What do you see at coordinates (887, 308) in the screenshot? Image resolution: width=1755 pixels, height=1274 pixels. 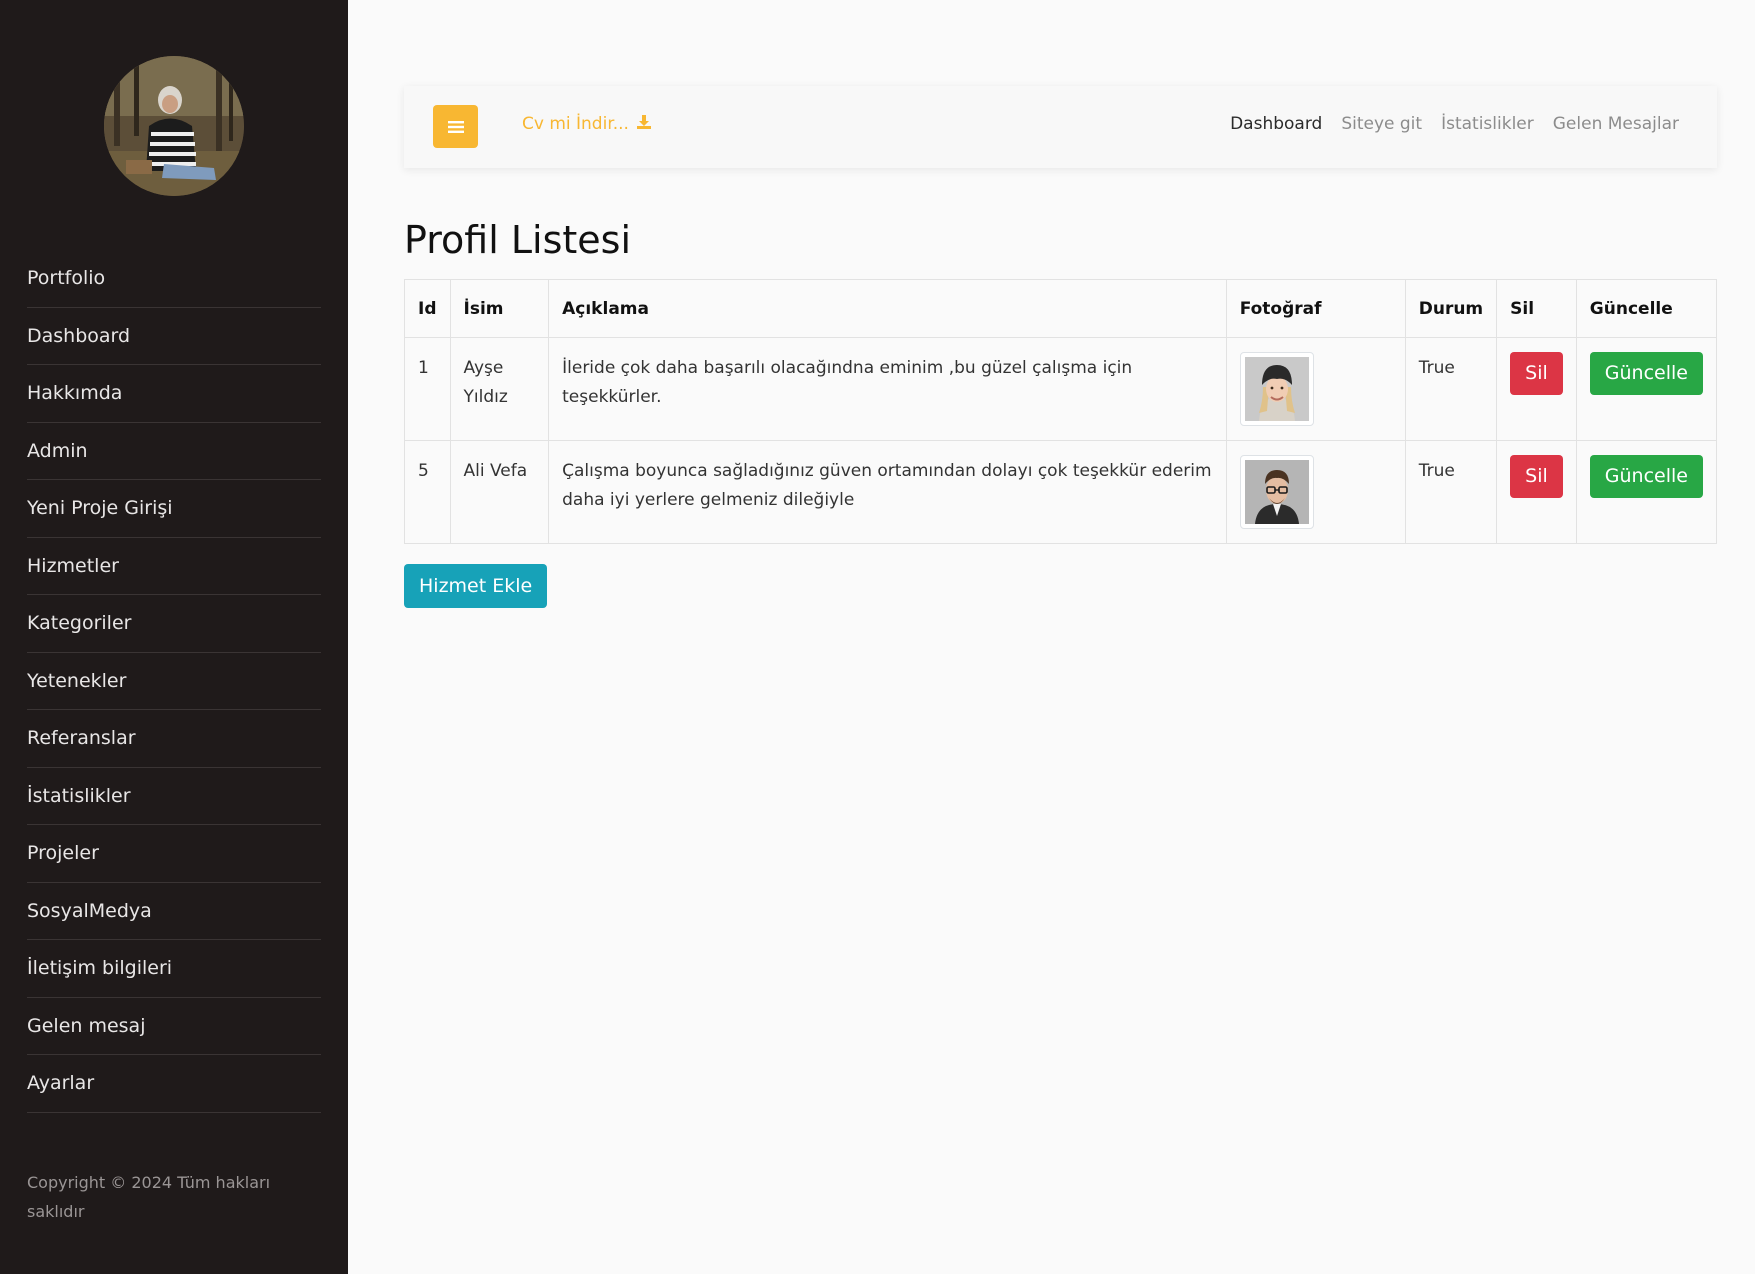 I see `column-header-aciklama: Açıklama` at bounding box center [887, 308].